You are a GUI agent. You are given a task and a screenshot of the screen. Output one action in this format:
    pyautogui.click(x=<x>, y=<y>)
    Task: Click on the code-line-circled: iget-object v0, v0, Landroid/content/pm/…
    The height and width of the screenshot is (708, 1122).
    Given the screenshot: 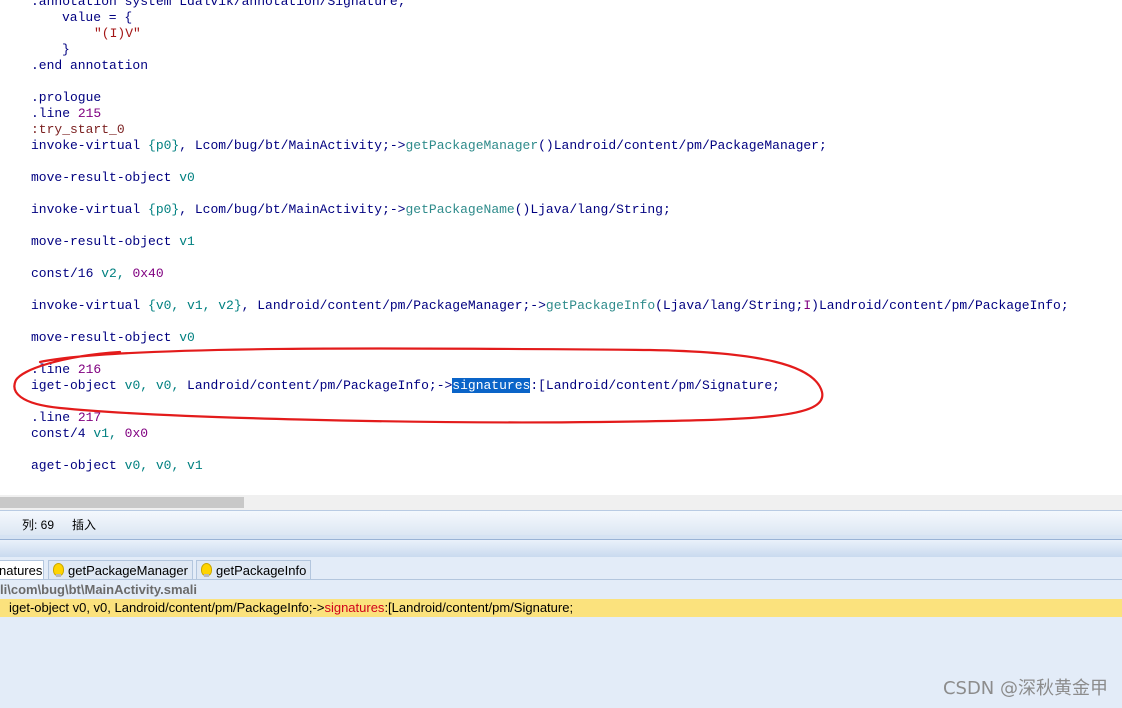 What is the action you would take?
    pyautogui.click(x=405, y=386)
    